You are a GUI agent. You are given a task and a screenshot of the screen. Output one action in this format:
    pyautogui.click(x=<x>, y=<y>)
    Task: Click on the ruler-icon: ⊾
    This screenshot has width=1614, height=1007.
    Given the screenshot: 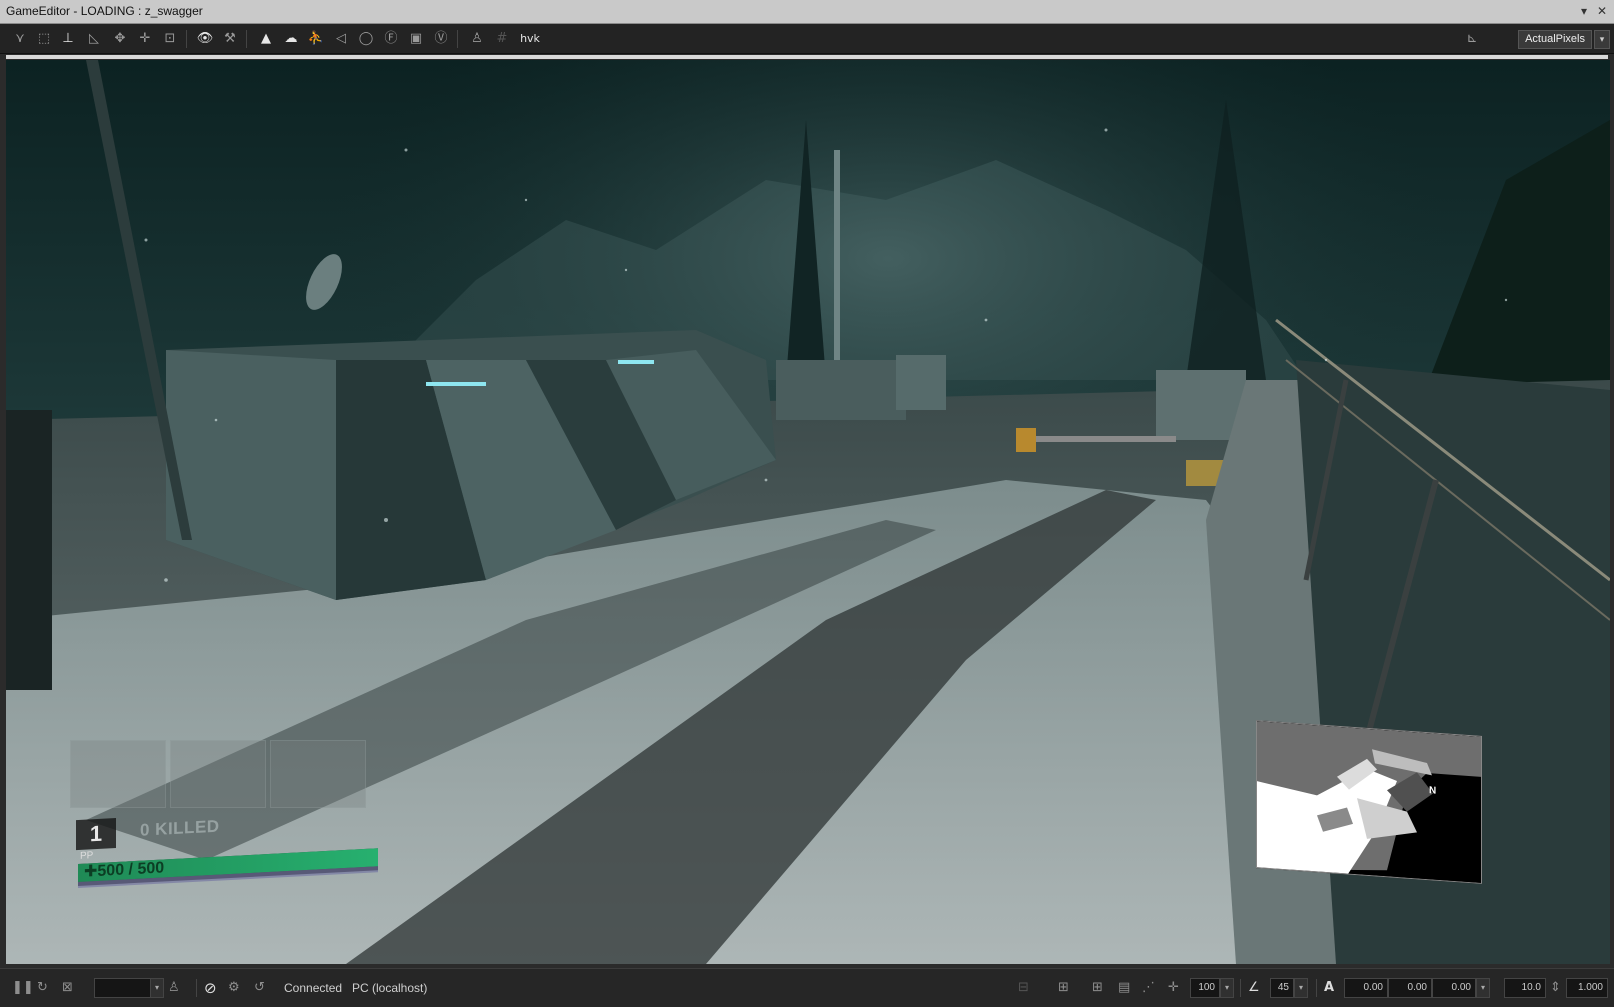 What is the action you would take?
    pyautogui.click(x=1472, y=39)
    